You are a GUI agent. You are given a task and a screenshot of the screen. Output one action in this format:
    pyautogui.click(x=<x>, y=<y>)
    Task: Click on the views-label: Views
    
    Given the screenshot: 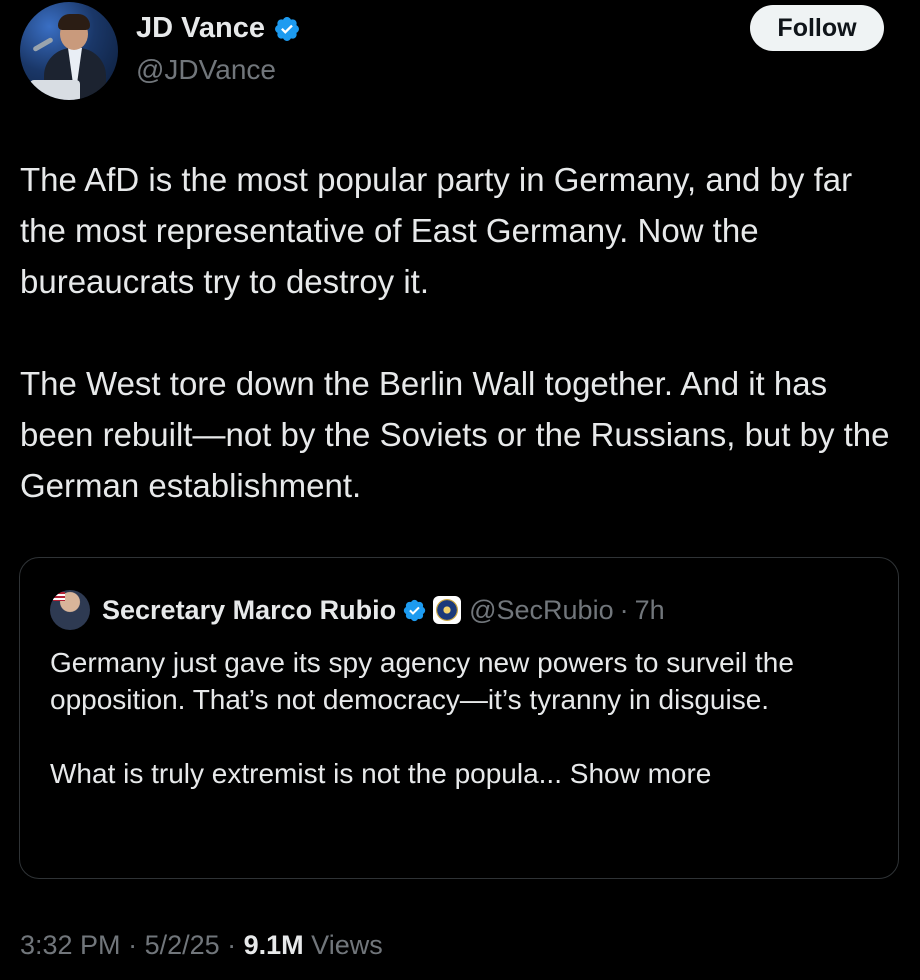 What is the action you would take?
    pyautogui.click(x=343, y=945)
    